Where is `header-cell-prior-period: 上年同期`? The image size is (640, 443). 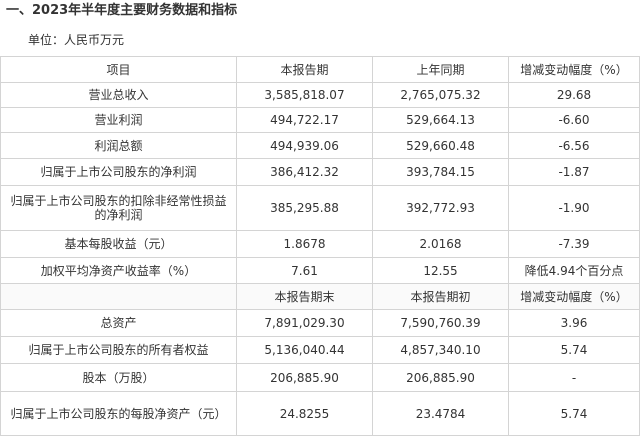 header-cell-prior-period: 上年同期 is located at coordinates (440, 69).